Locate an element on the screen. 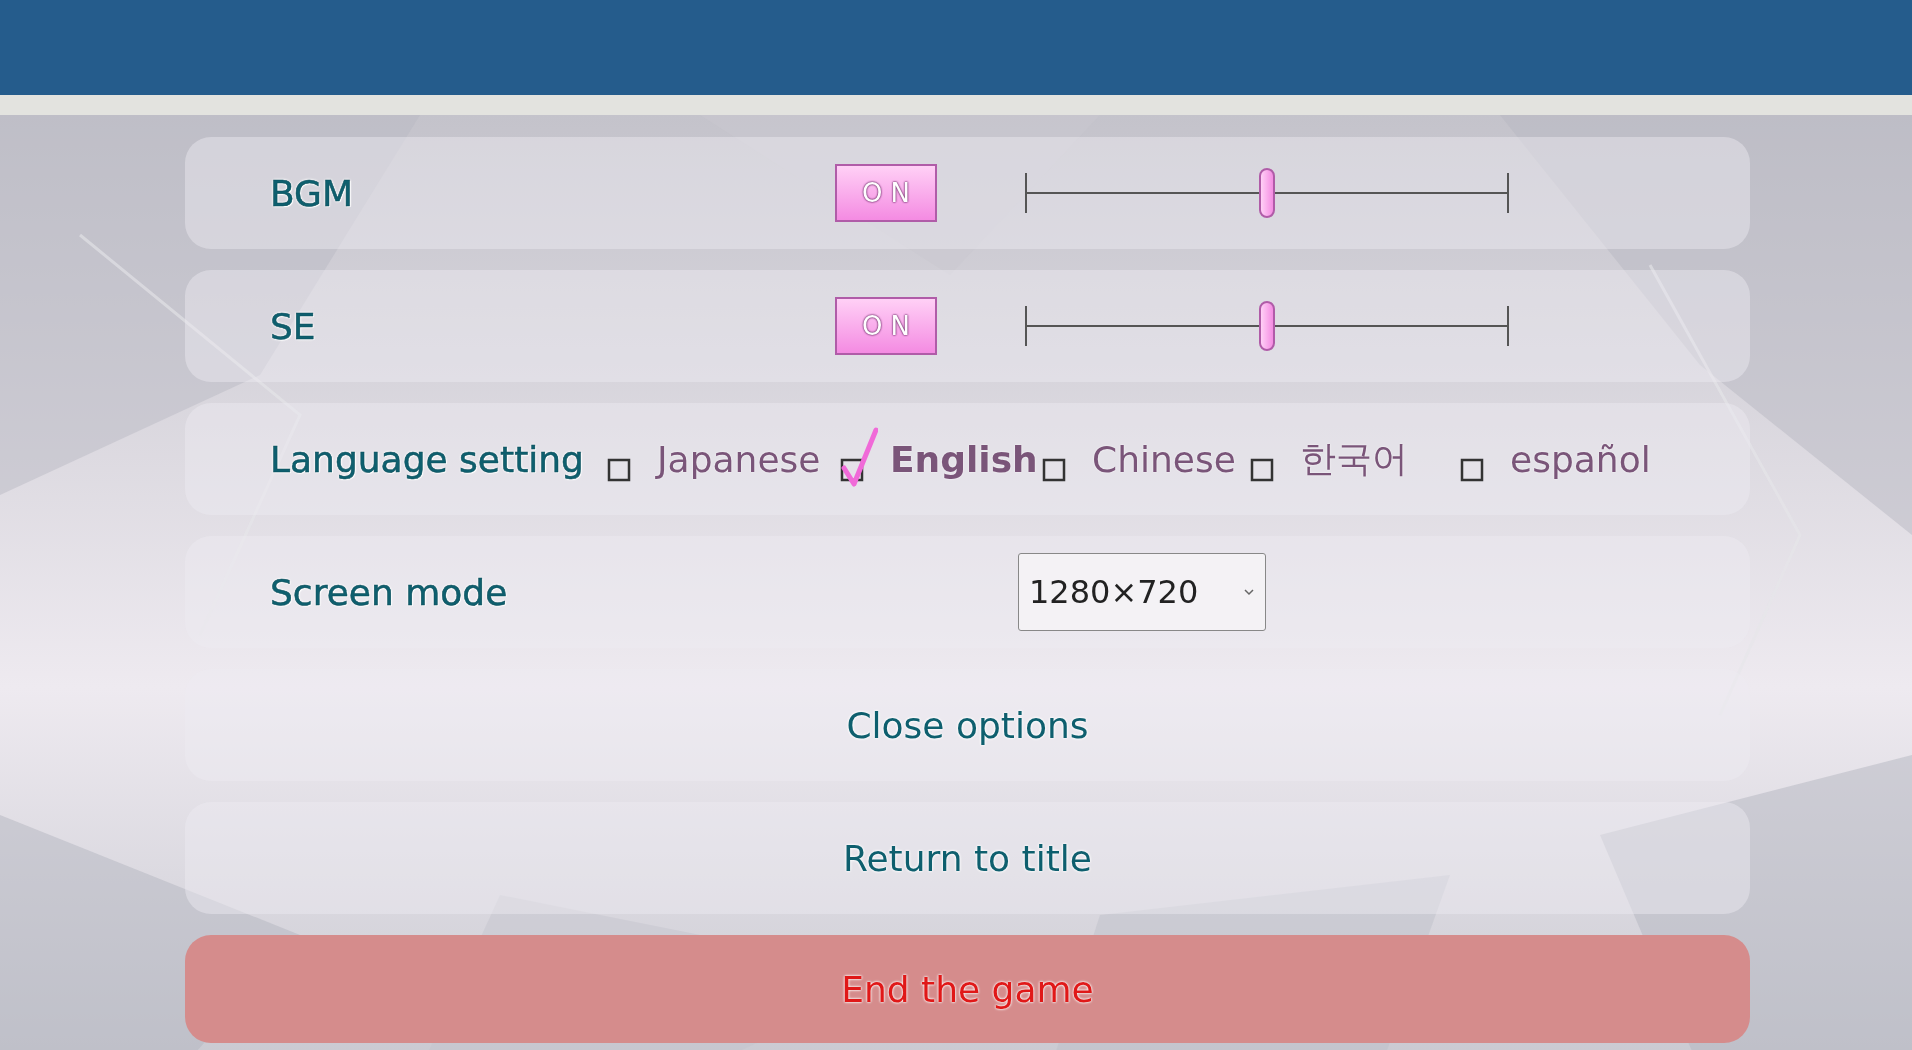 This screenshot has height=1050, width=1912. menu-button: Return to title is located at coordinates (967, 858).